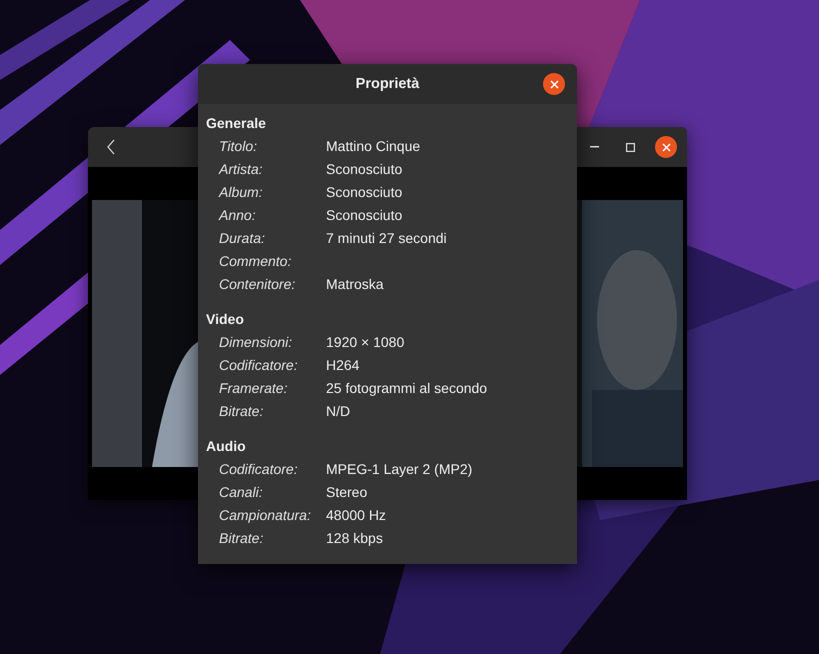  Describe the element at coordinates (347, 492) in the screenshot. I see `field-value: Stereo` at that location.